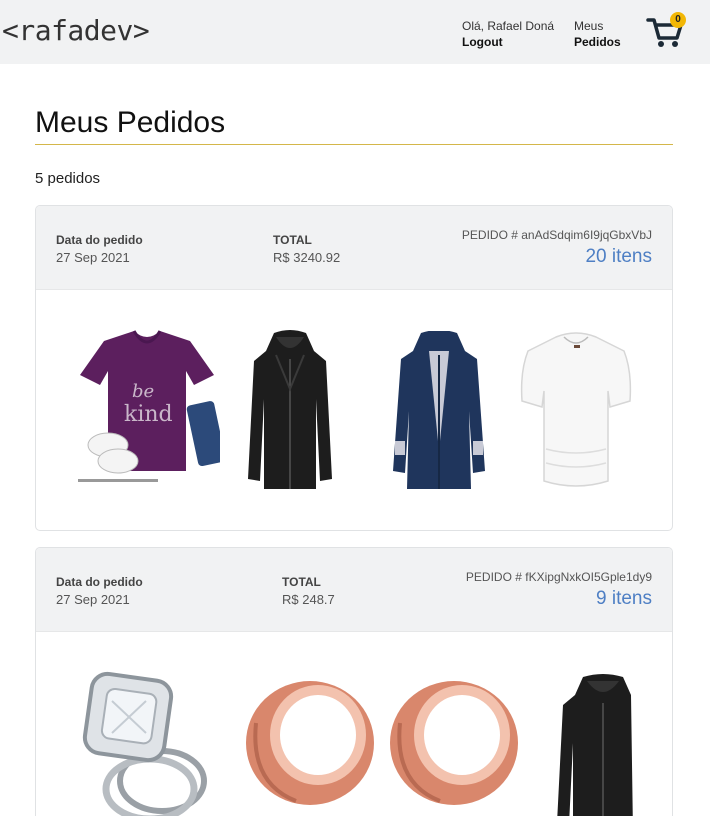 The width and height of the screenshot is (710, 816). What do you see at coordinates (307, 257) in the screenshot?
I see `order-total: R$ 3240.92` at bounding box center [307, 257].